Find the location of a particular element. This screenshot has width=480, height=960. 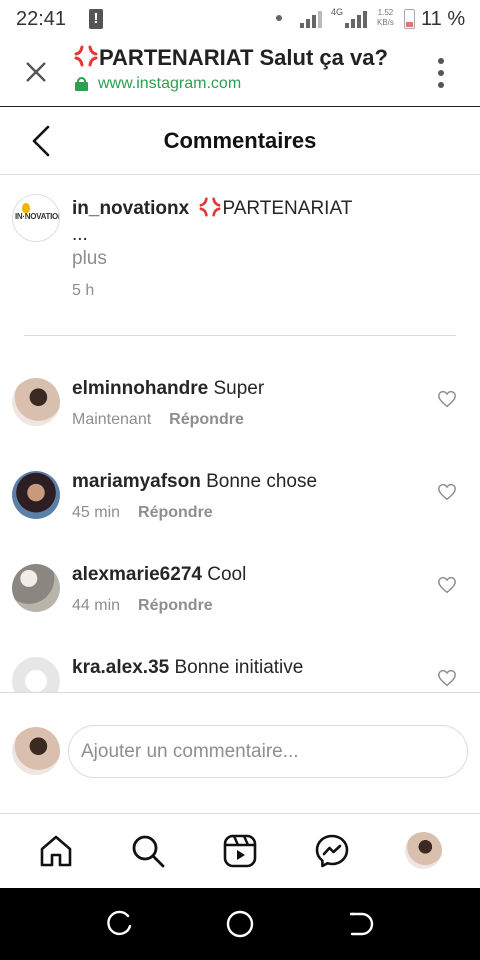

comment-time: 44 min is located at coordinates (96, 605).